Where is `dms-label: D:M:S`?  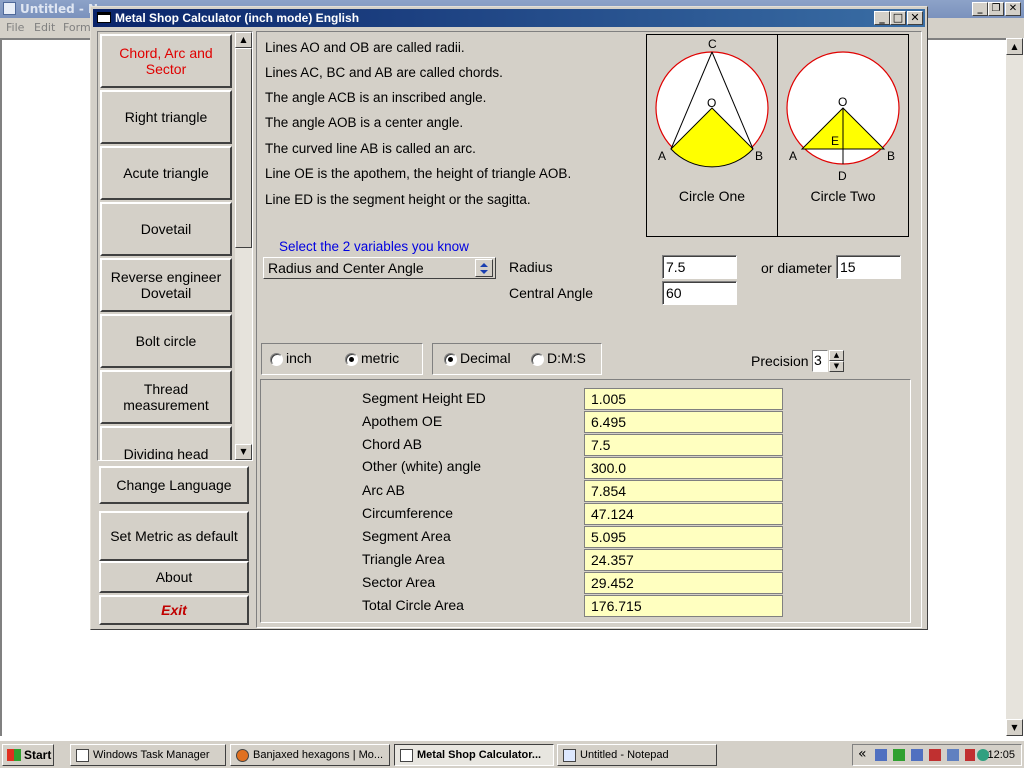 dms-label: D:M:S is located at coordinates (566, 358).